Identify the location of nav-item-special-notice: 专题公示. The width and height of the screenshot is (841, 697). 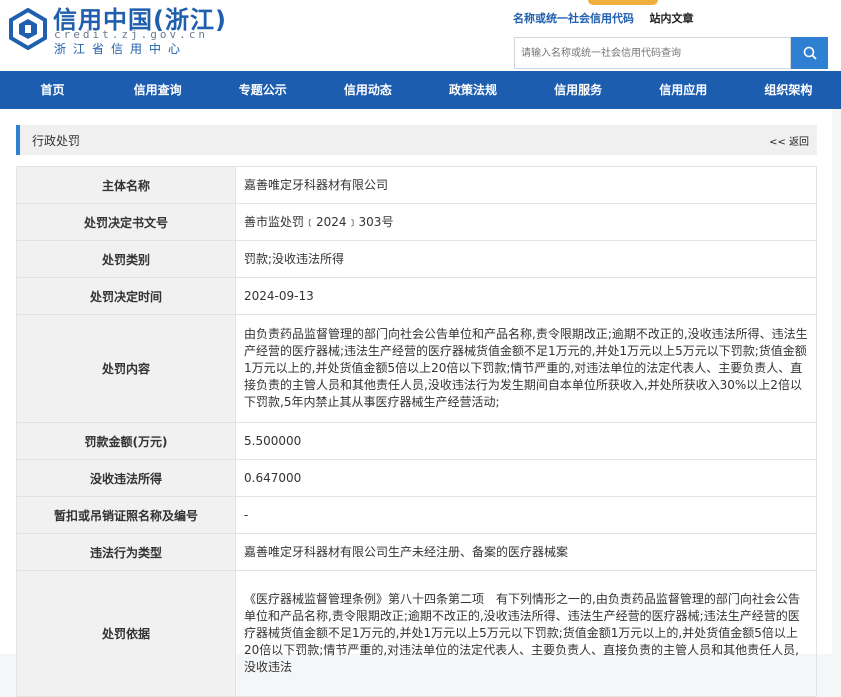
(262, 90).